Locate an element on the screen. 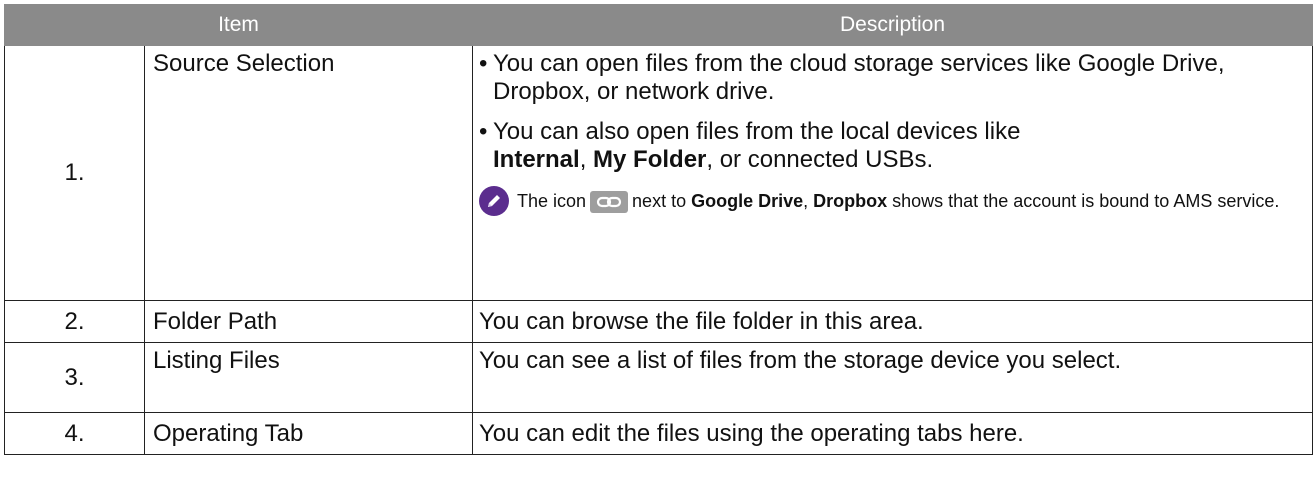 The width and height of the screenshot is (1315, 483). link-icon is located at coordinates (609, 202).